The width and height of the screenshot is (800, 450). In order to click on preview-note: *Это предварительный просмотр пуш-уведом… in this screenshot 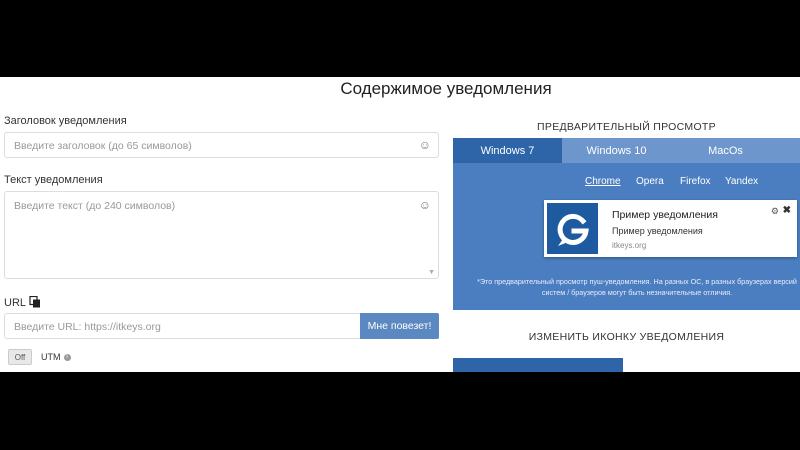, I will do `click(637, 287)`.